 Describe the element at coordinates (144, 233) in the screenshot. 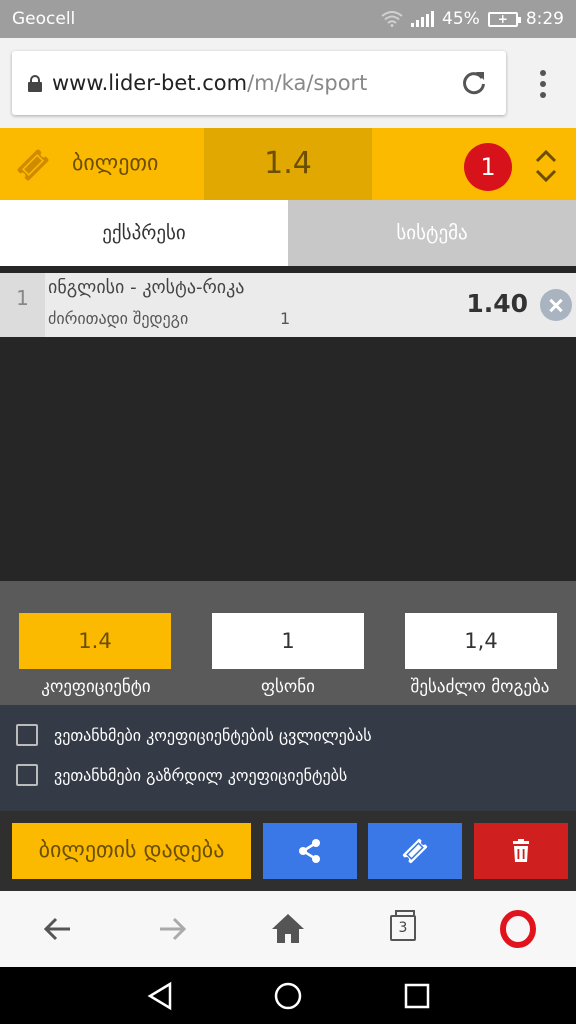

I see `tab-express: ექსპრესი` at that location.